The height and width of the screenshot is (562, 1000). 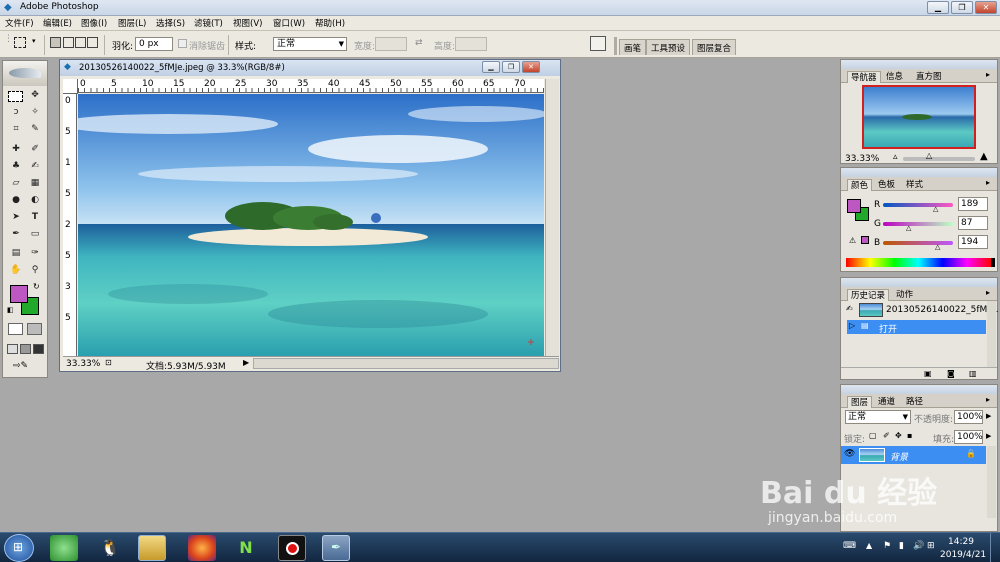 I want to click on vertical-scrollbar, so click(x=552, y=217).